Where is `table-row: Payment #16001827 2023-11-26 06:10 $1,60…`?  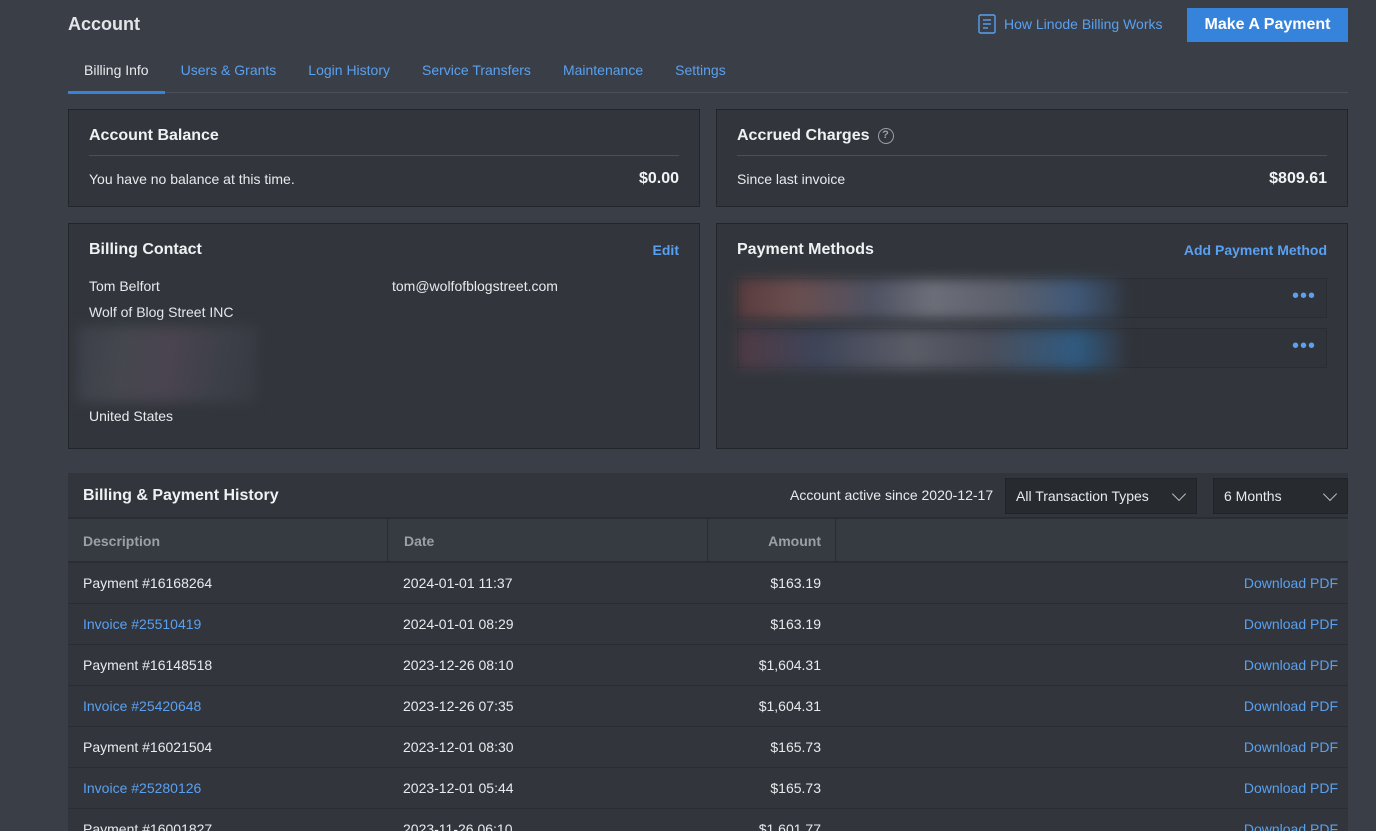
table-row: Payment #16001827 2023-11-26 06:10 $1,60… is located at coordinates (708, 820).